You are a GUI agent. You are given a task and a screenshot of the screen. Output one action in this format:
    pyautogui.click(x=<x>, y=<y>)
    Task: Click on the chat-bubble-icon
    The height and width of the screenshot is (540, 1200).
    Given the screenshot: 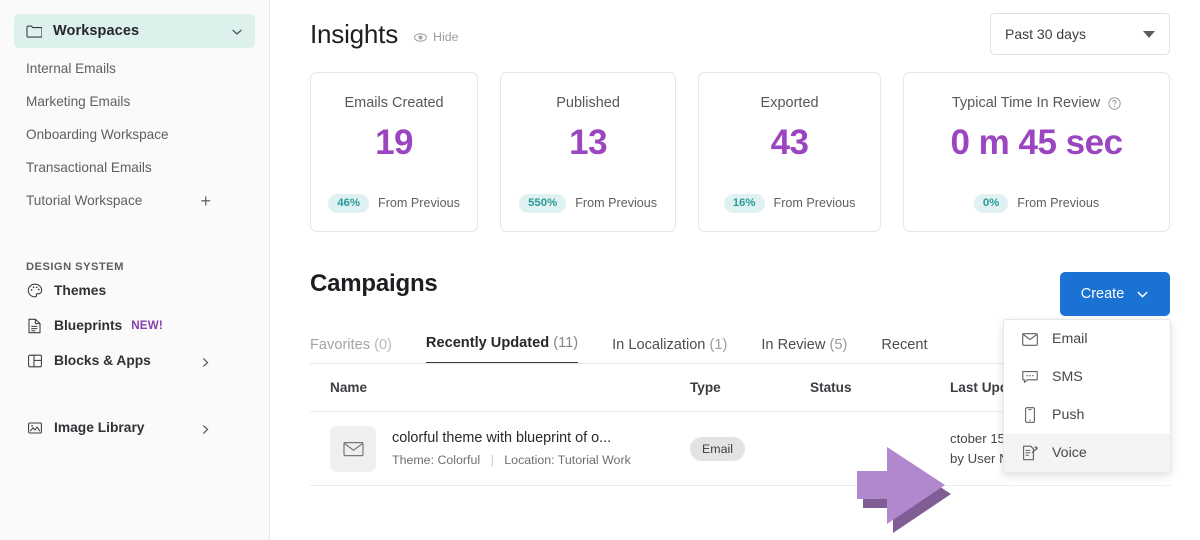 What is the action you would take?
    pyautogui.click(x=1030, y=377)
    